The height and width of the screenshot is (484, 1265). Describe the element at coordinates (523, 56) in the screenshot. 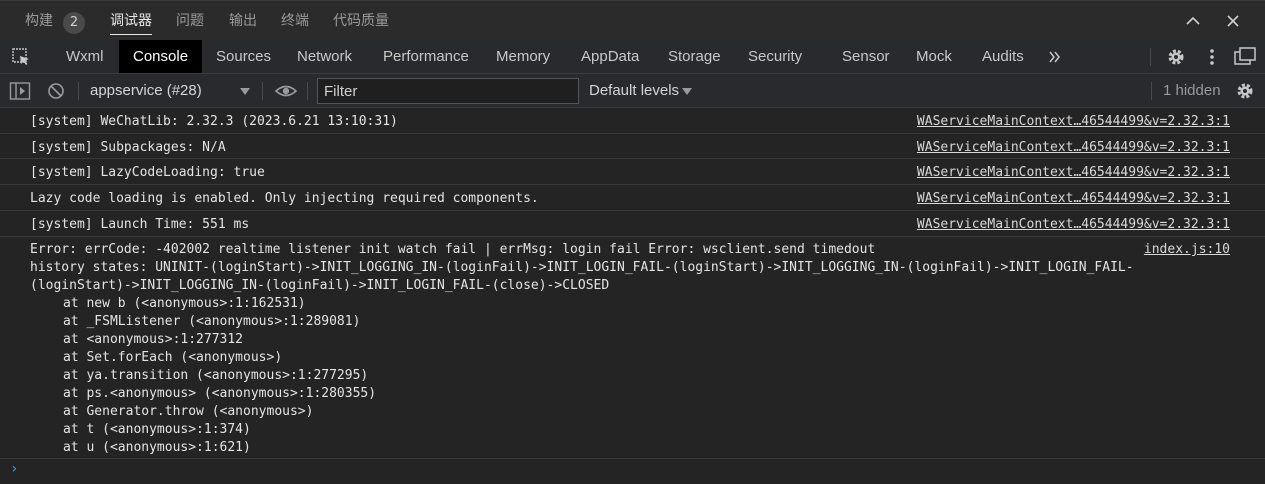

I see `tab-memory: Memory` at that location.